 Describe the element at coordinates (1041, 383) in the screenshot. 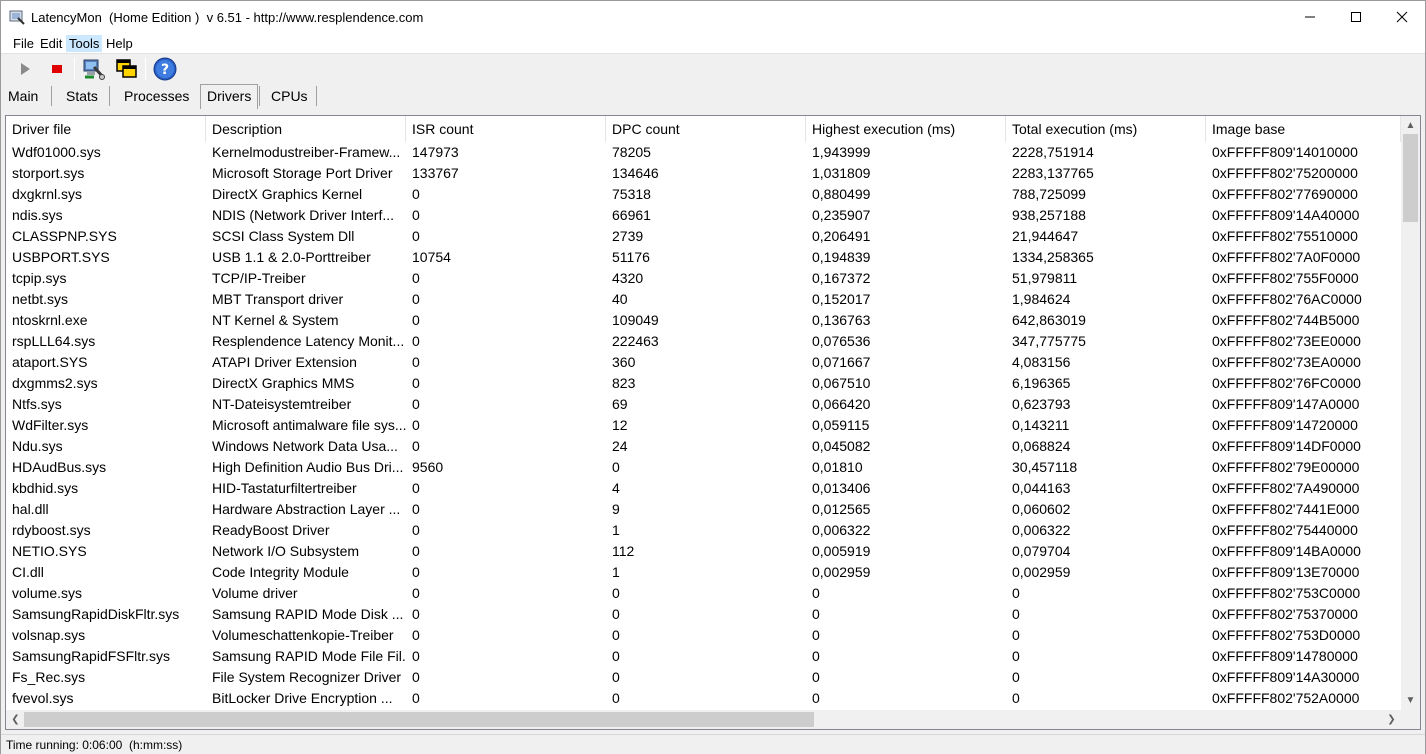

I see `cell-total-execution: 6,196365` at that location.